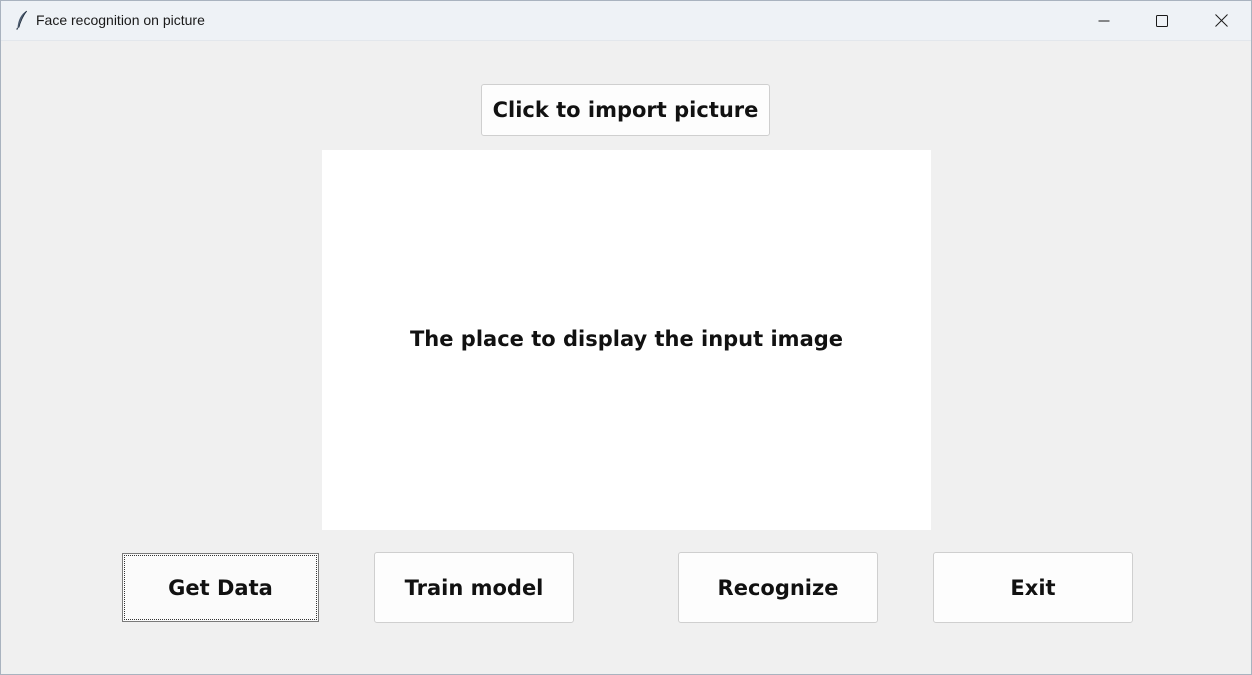  I want to click on minimize-icon, so click(1104, 21).